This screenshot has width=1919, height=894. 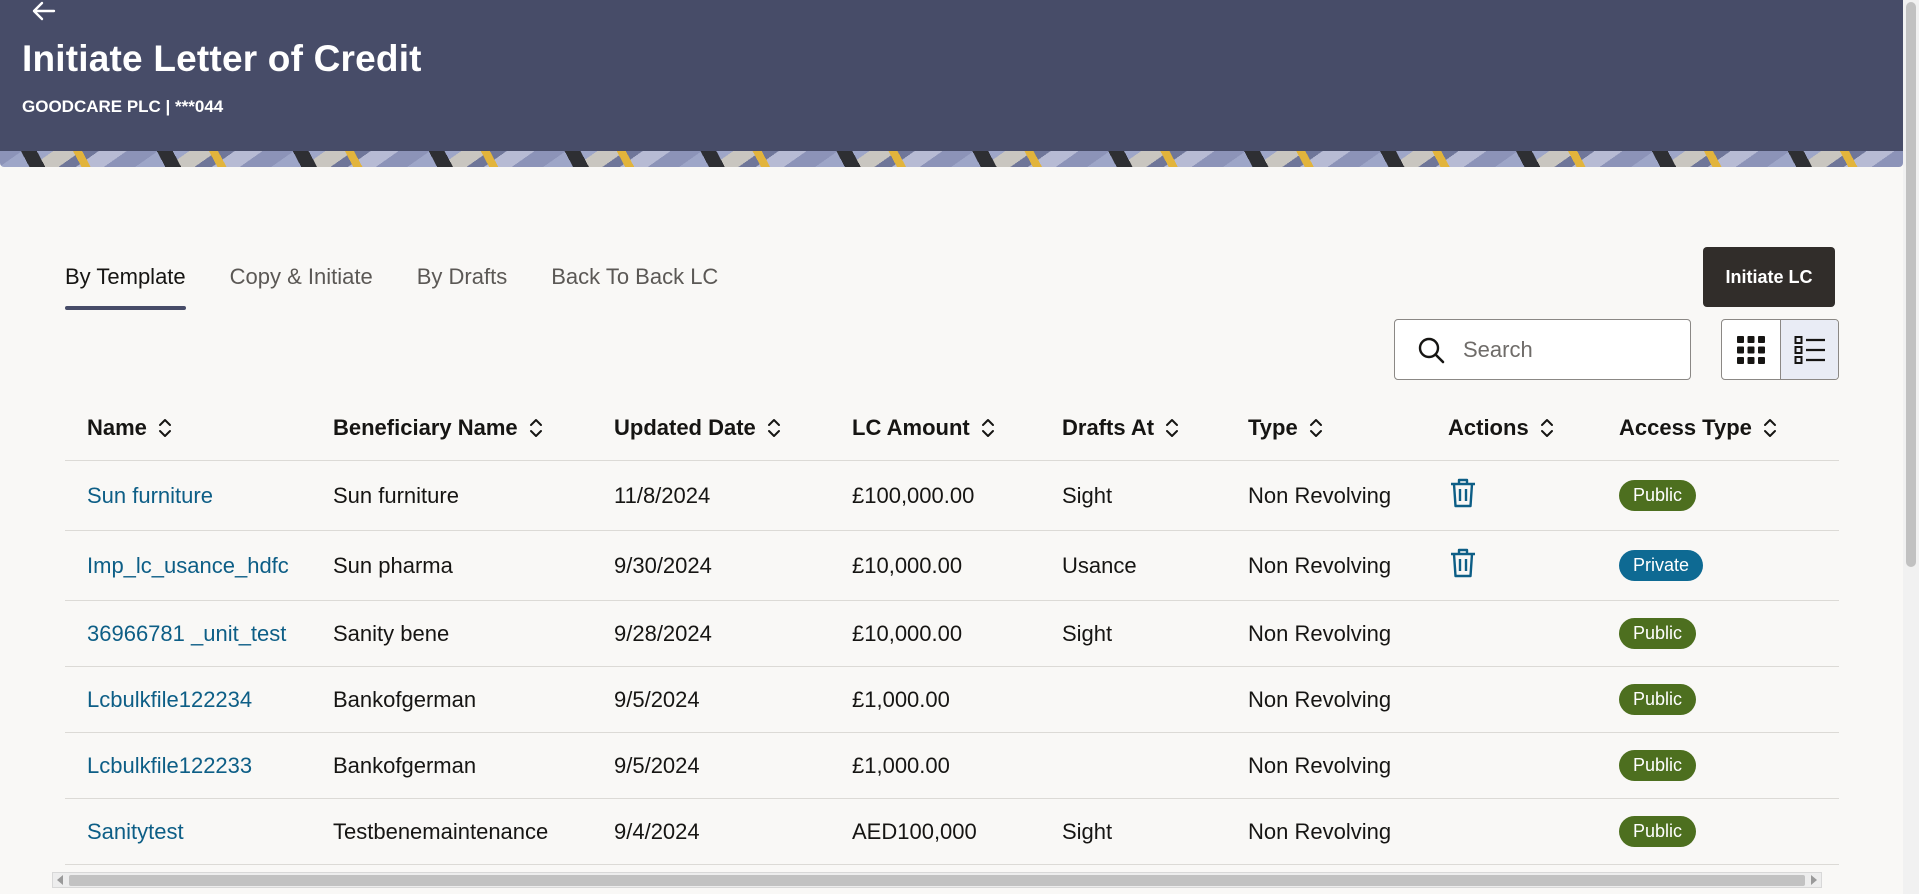 I want to click on view-toggle, so click(x=1780, y=349).